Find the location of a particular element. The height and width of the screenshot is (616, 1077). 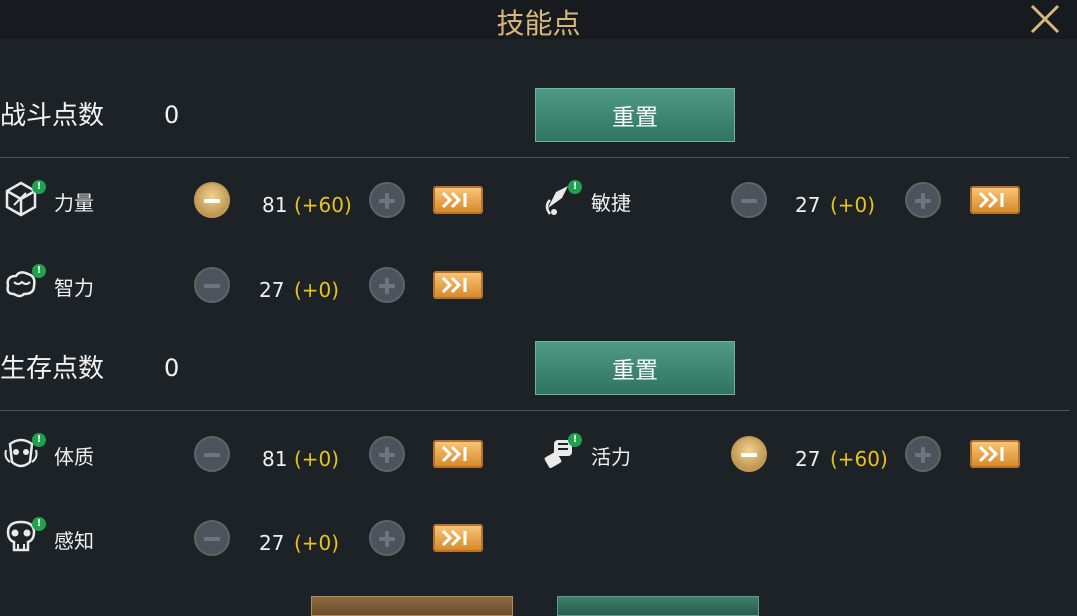

perception-plus-button is located at coordinates (387, 538).